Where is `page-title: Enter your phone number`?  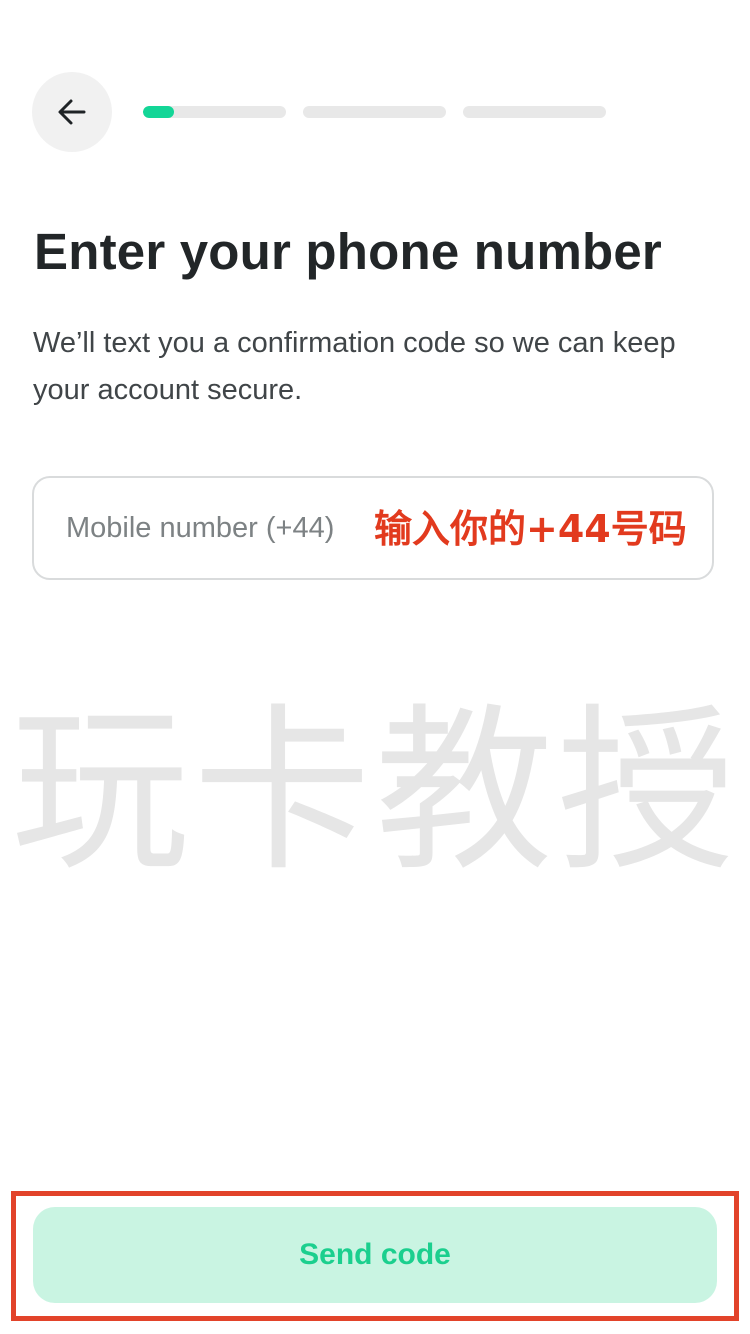
page-title: Enter your phone number is located at coordinates (348, 251).